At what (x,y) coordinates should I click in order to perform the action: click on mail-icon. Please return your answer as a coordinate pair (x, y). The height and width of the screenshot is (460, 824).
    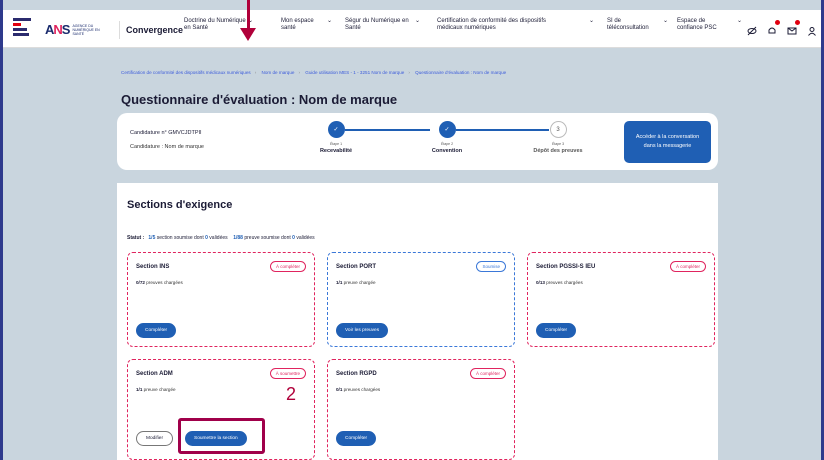
    Looking at the image, I should click on (793, 27).